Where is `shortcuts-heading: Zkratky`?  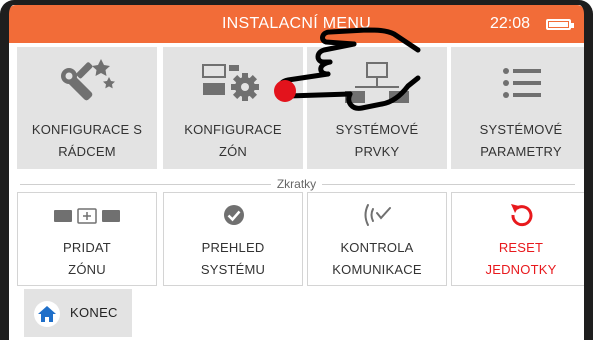 shortcuts-heading: Zkratky is located at coordinates (296, 184).